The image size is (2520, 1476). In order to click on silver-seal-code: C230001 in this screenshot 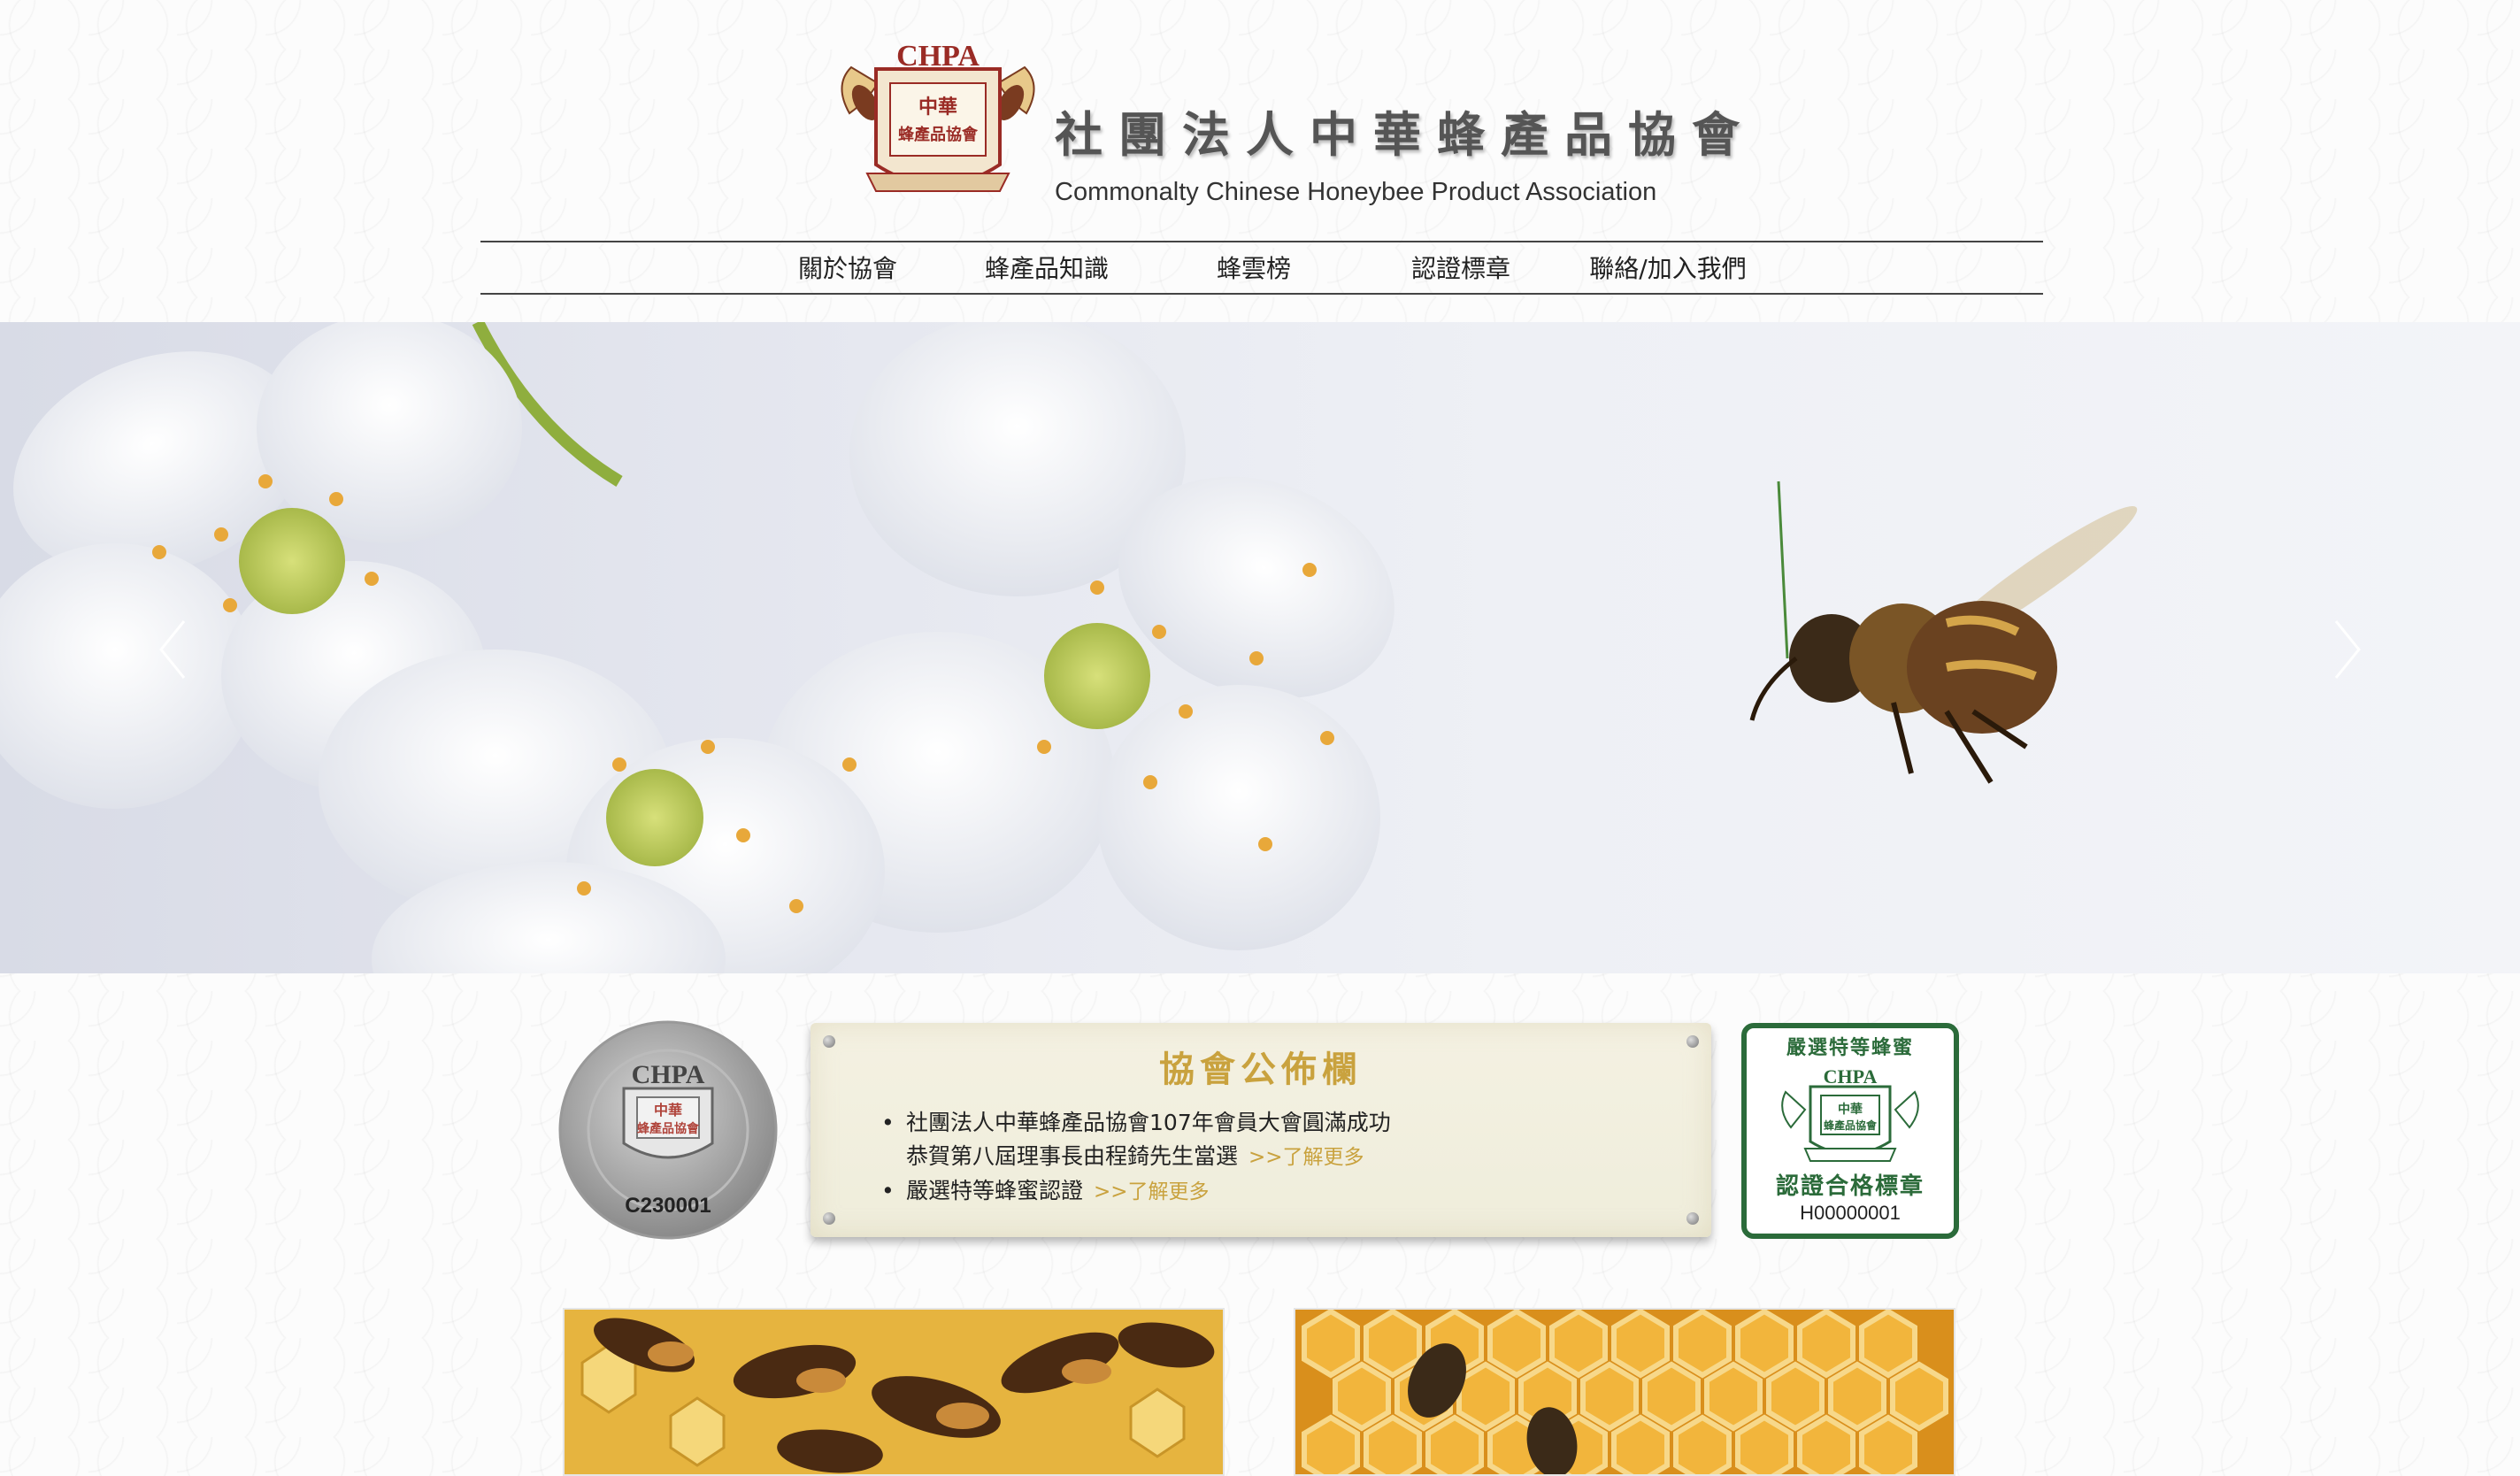, I will do `click(668, 1206)`.